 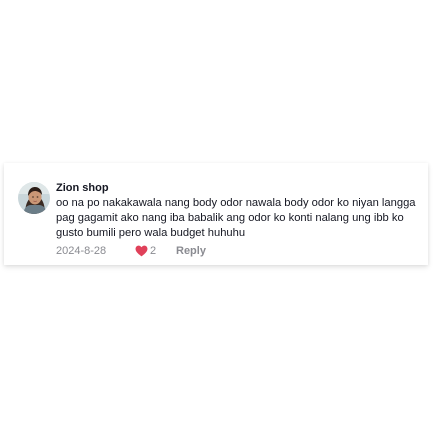 I want to click on comment-date: 2024-8-28, so click(x=81, y=251).